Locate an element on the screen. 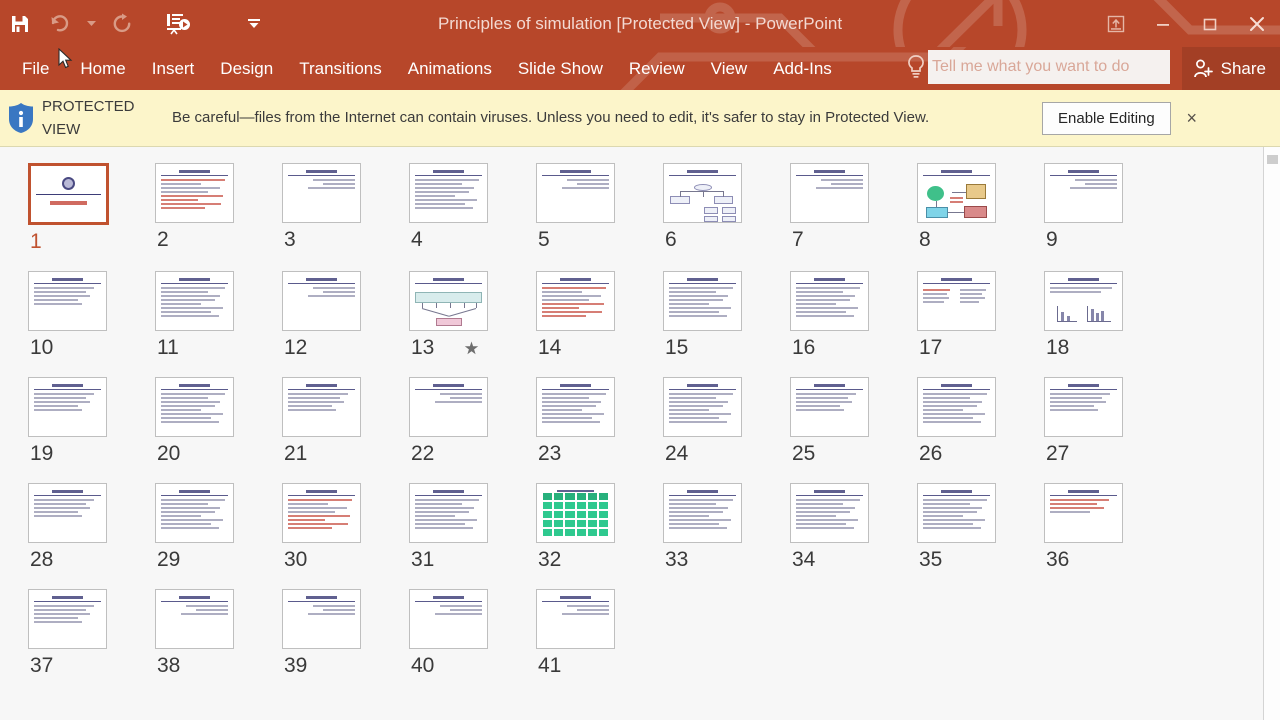 Image resolution: width=1280 pixels, height=720 pixels. slide-thumbnail-23: 23 is located at coordinates (571, 421).